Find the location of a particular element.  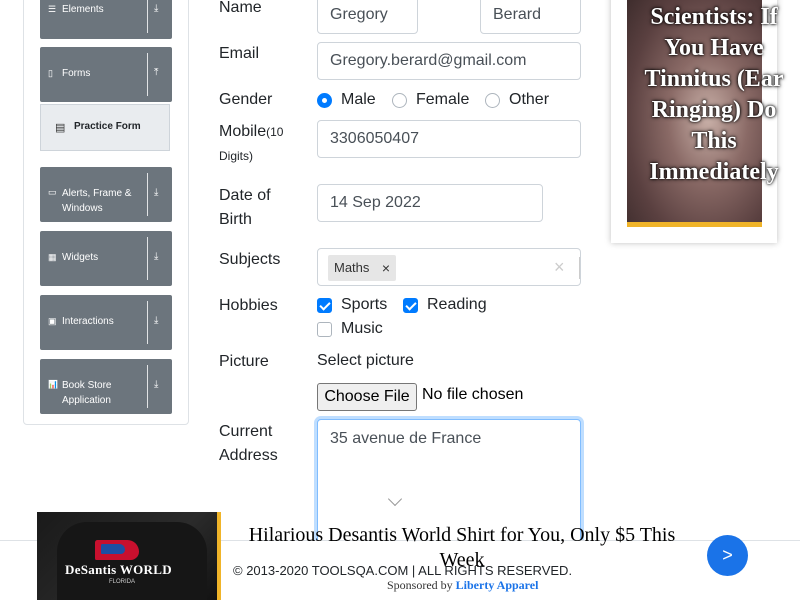

email-input: Gregory.berard@gmail.com is located at coordinates (449, 61).